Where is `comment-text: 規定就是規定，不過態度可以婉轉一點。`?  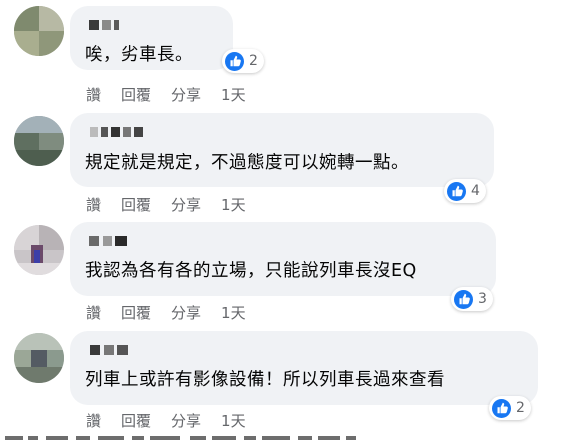 comment-text: 規定就是規定，不過態度可以婉轉一點。 is located at coordinates (247, 163).